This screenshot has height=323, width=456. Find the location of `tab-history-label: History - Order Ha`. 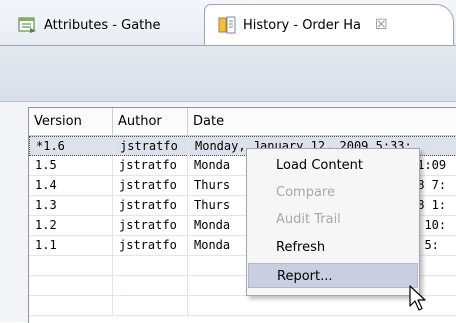

tab-history-label: History - Order Ha is located at coordinates (302, 25).